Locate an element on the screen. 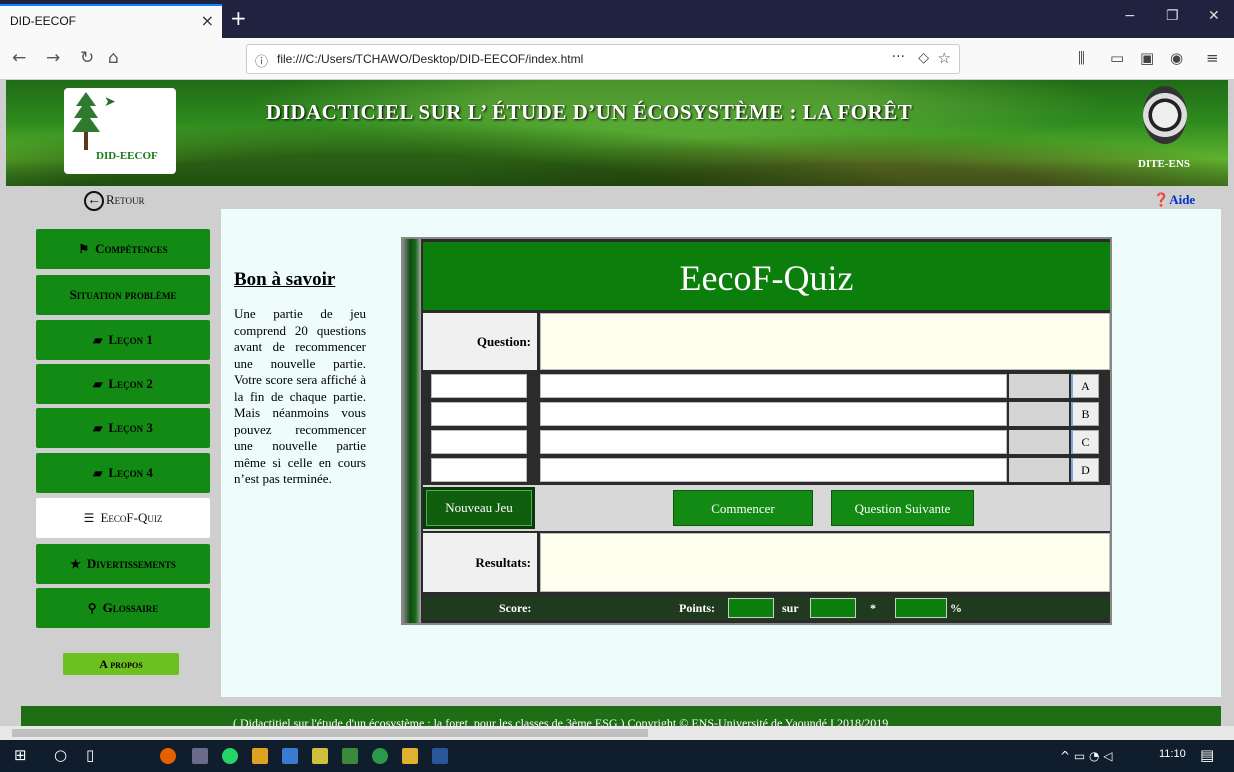 The width and height of the screenshot is (1234, 772). quiz-side-bar is located at coordinates (412, 431).